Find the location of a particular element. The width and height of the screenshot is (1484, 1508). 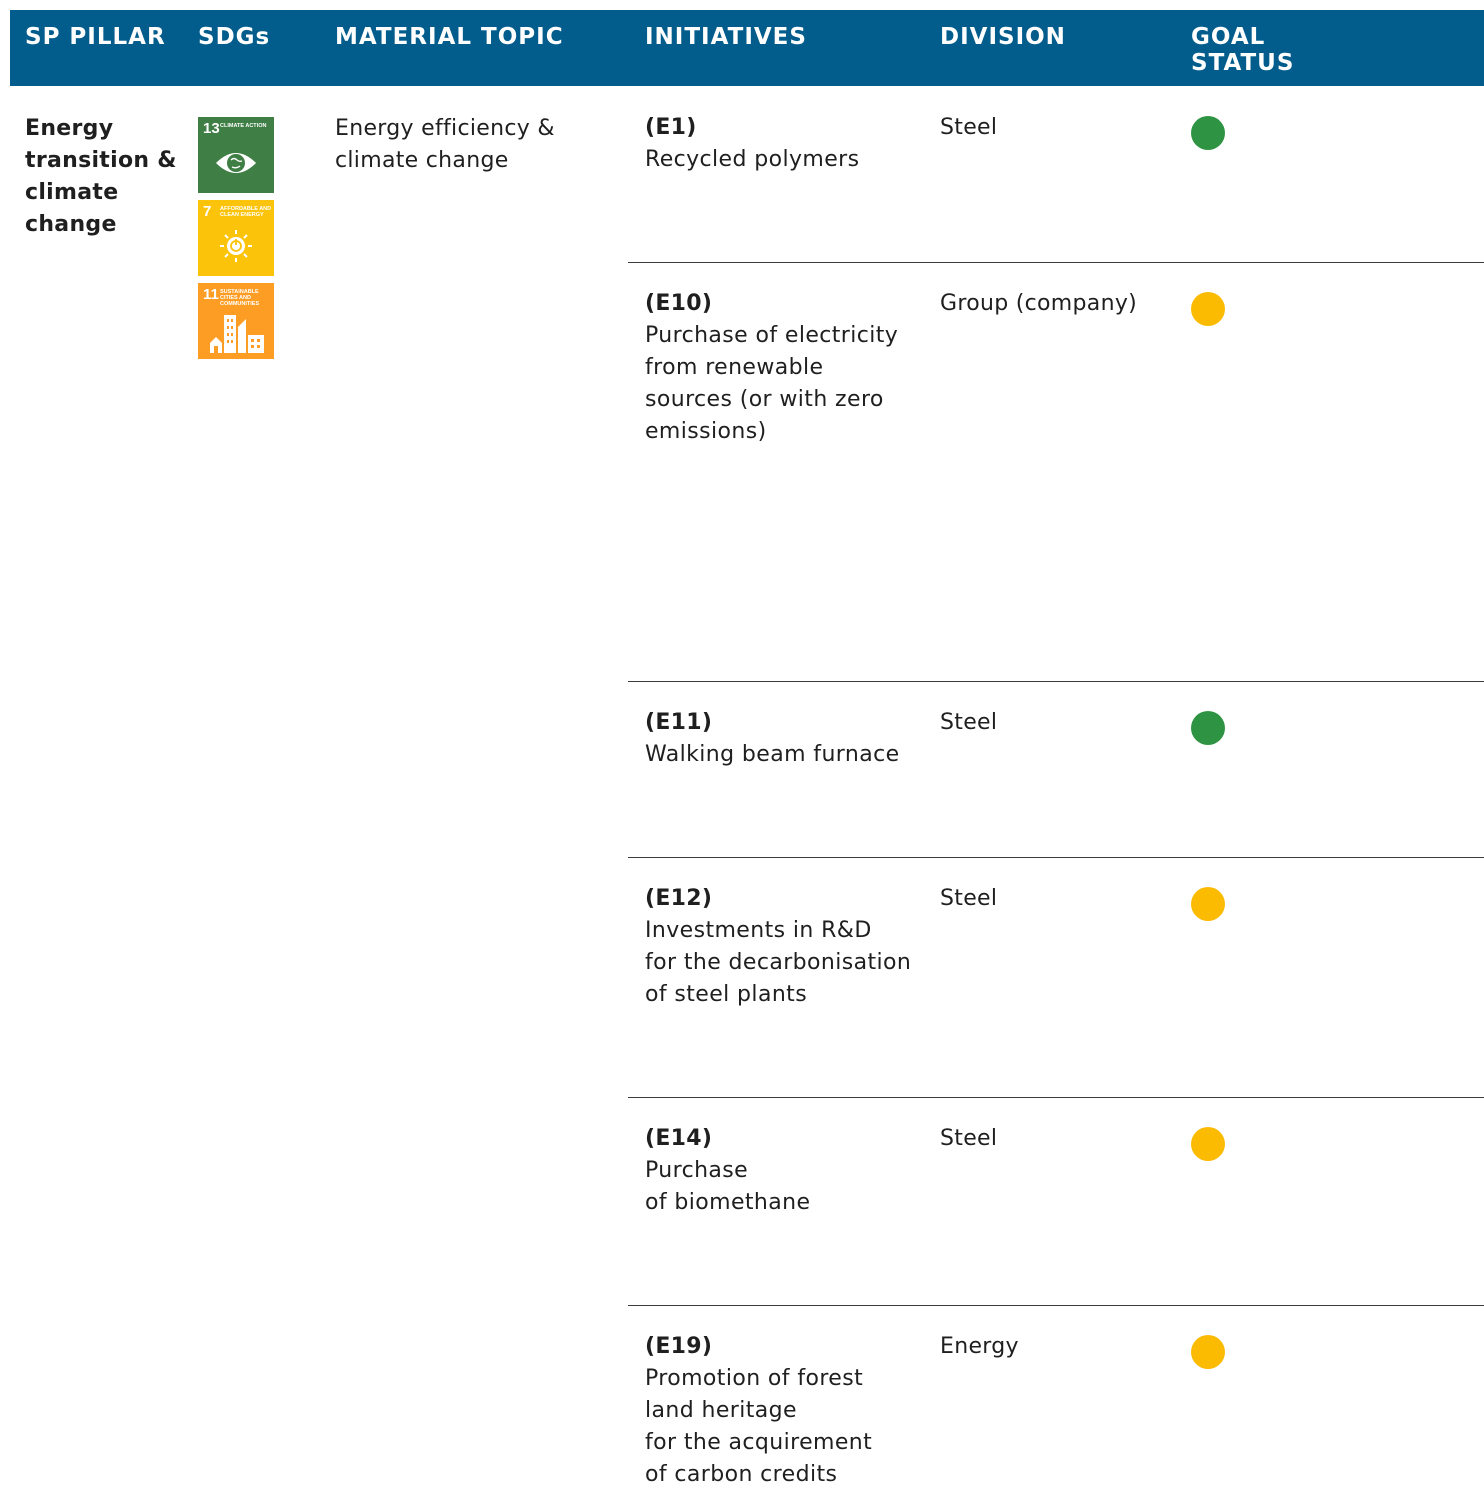

sdg-13-tile: 13 CLIMATE ACTION is located at coordinates (236, 155).